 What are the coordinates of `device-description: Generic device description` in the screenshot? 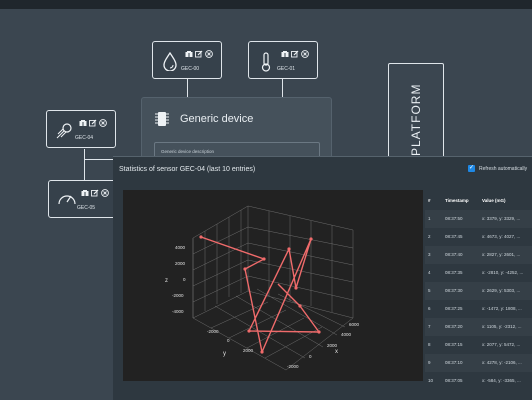 It's located at (188, 151).